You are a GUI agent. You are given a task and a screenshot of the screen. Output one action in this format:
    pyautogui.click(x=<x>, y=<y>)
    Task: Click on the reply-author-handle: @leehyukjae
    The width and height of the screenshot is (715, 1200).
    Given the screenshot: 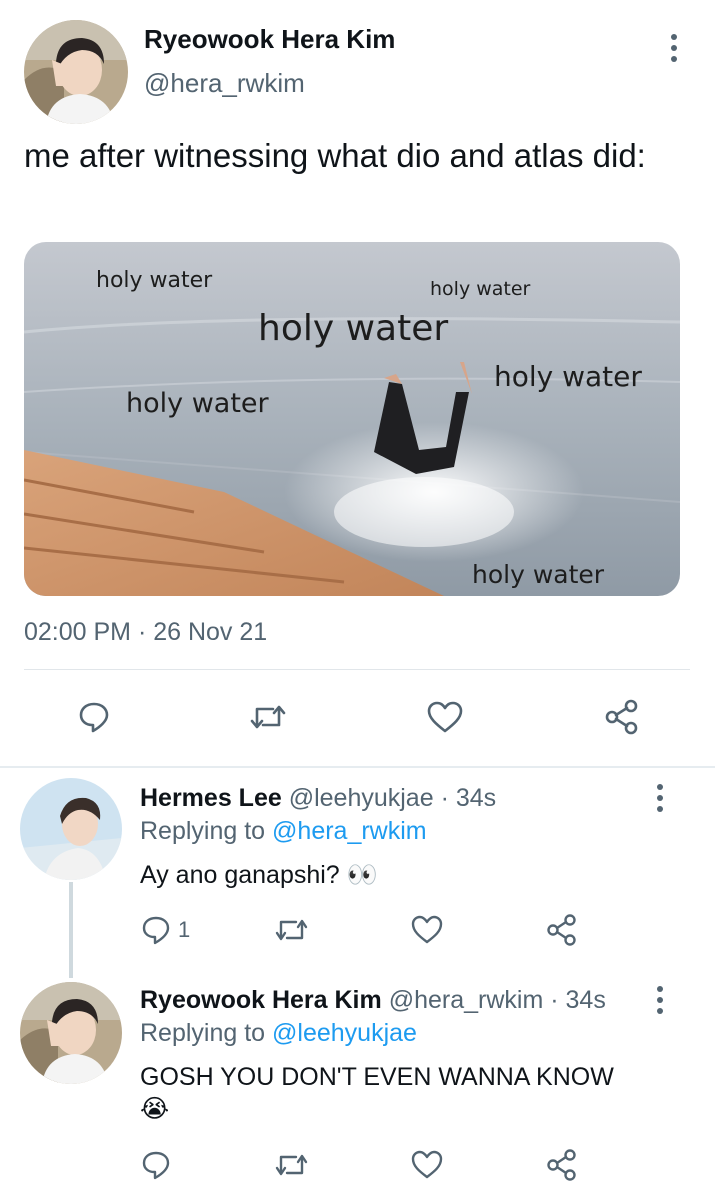 What is the action you would take?
    pyautogui.click(x=361, y=798)
    